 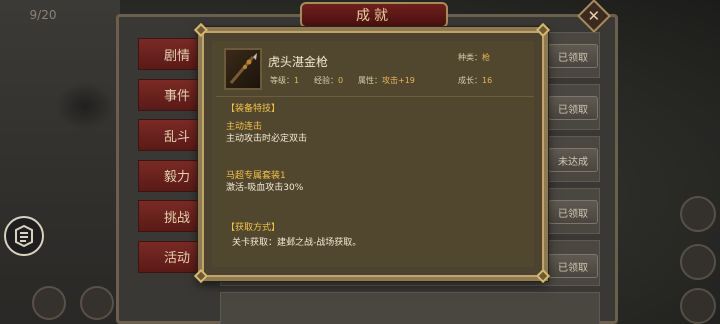 What do you see at coordinates (253, 228) in the screenshot?
I see `source-header: 【获取方式】` at bounding box center [253, 228].